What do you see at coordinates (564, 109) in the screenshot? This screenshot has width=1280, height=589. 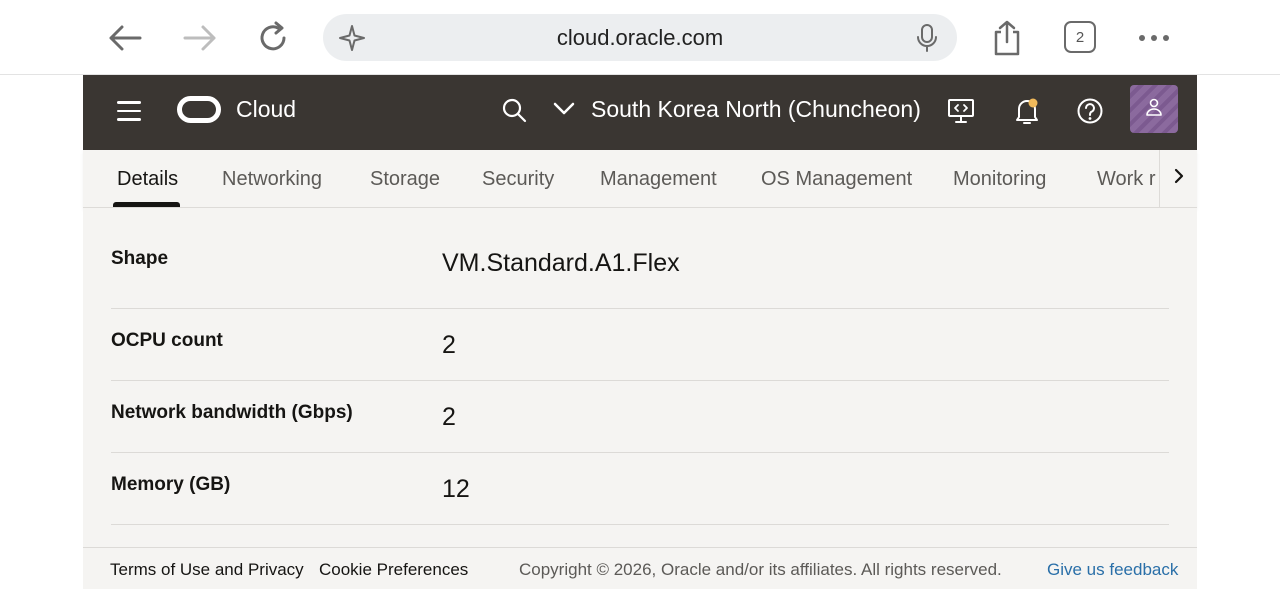 I see `chevron-down-icon` at bounding box center [564, 109].